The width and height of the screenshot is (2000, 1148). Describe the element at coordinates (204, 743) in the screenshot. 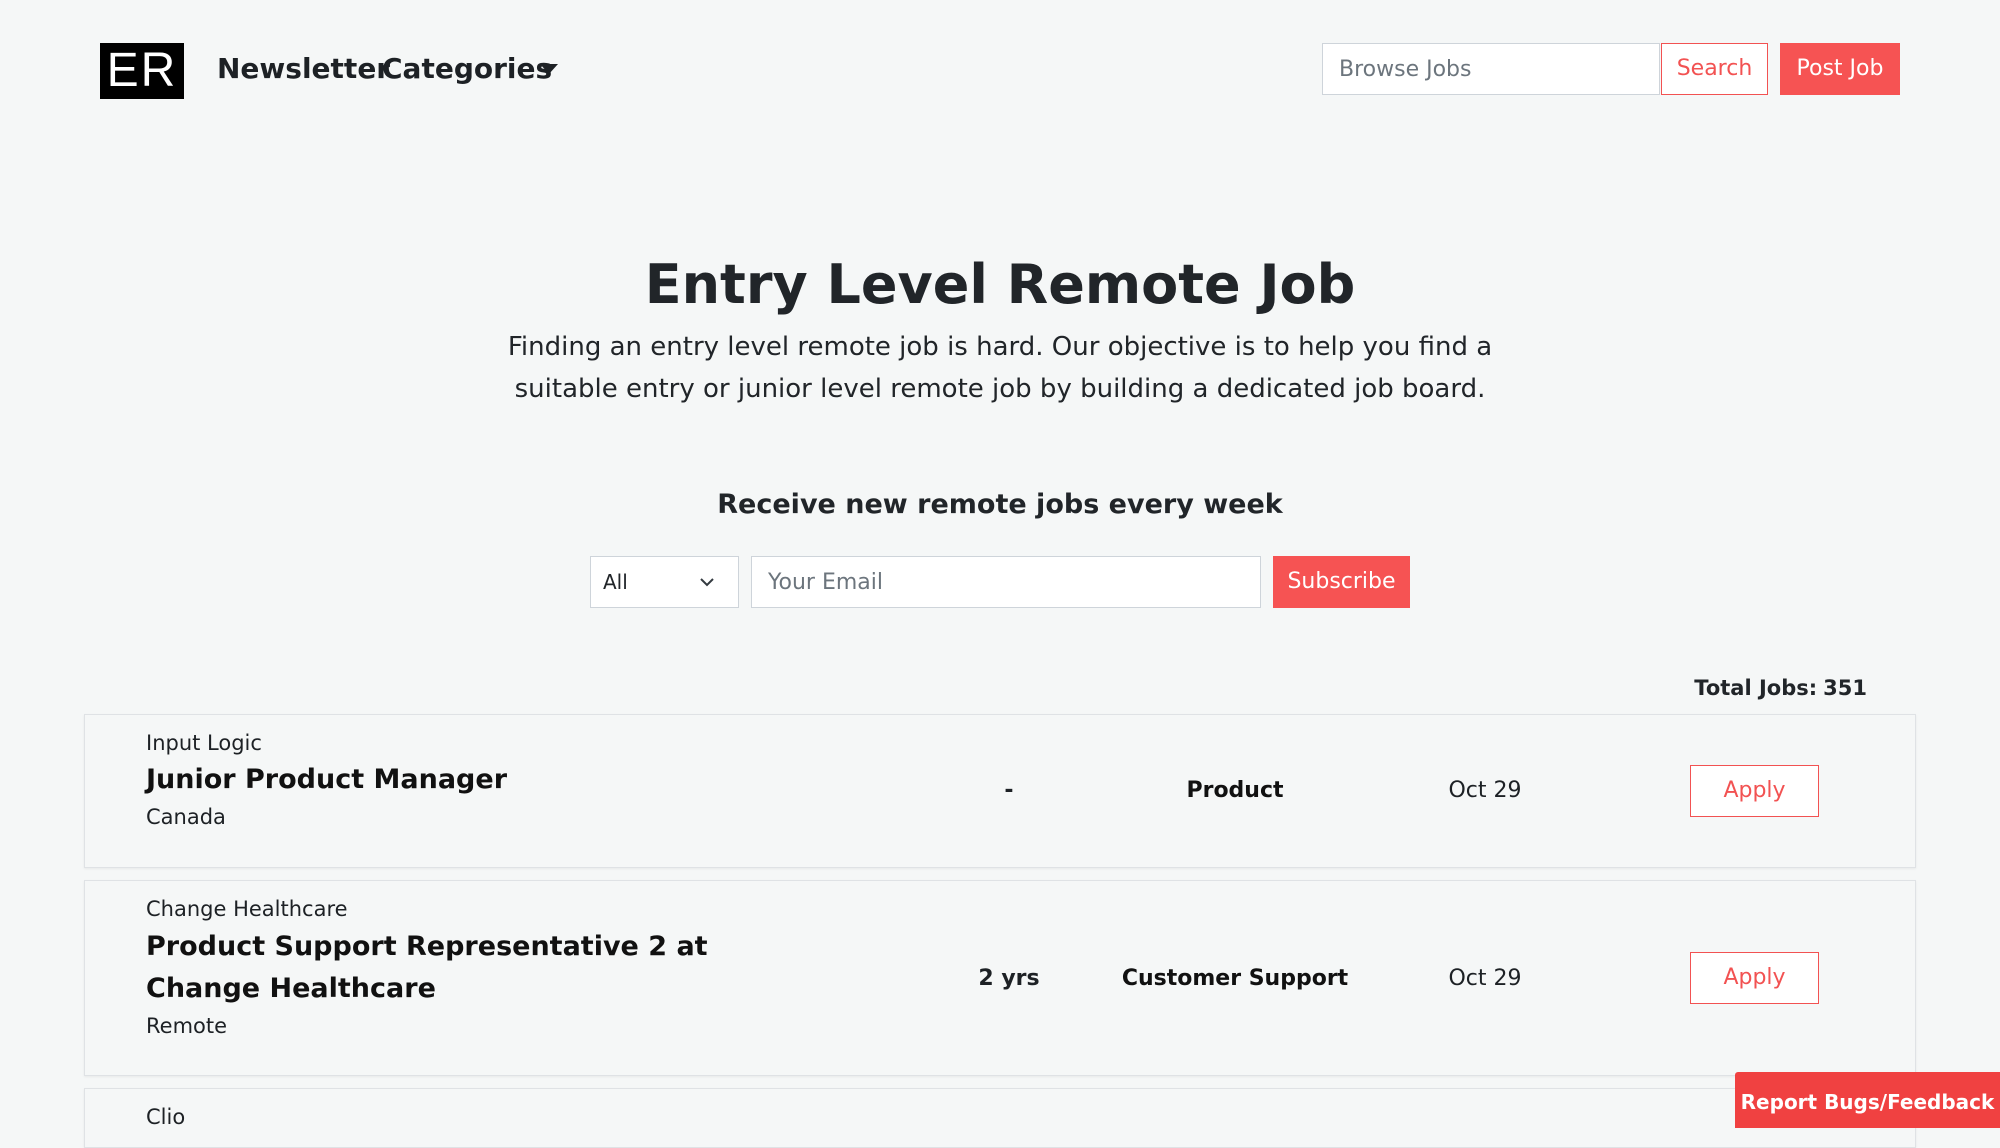

I see `job-company: Input Logic` at that location.